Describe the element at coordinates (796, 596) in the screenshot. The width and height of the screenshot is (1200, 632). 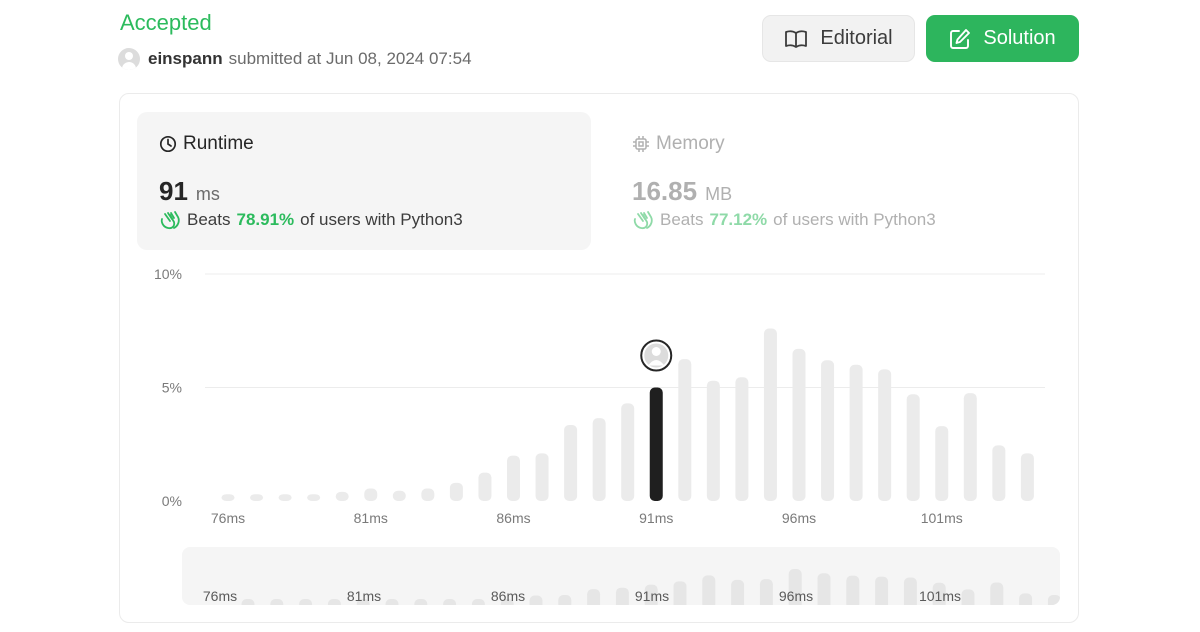
I see `navigator-tick-label: 96ms` at that location.